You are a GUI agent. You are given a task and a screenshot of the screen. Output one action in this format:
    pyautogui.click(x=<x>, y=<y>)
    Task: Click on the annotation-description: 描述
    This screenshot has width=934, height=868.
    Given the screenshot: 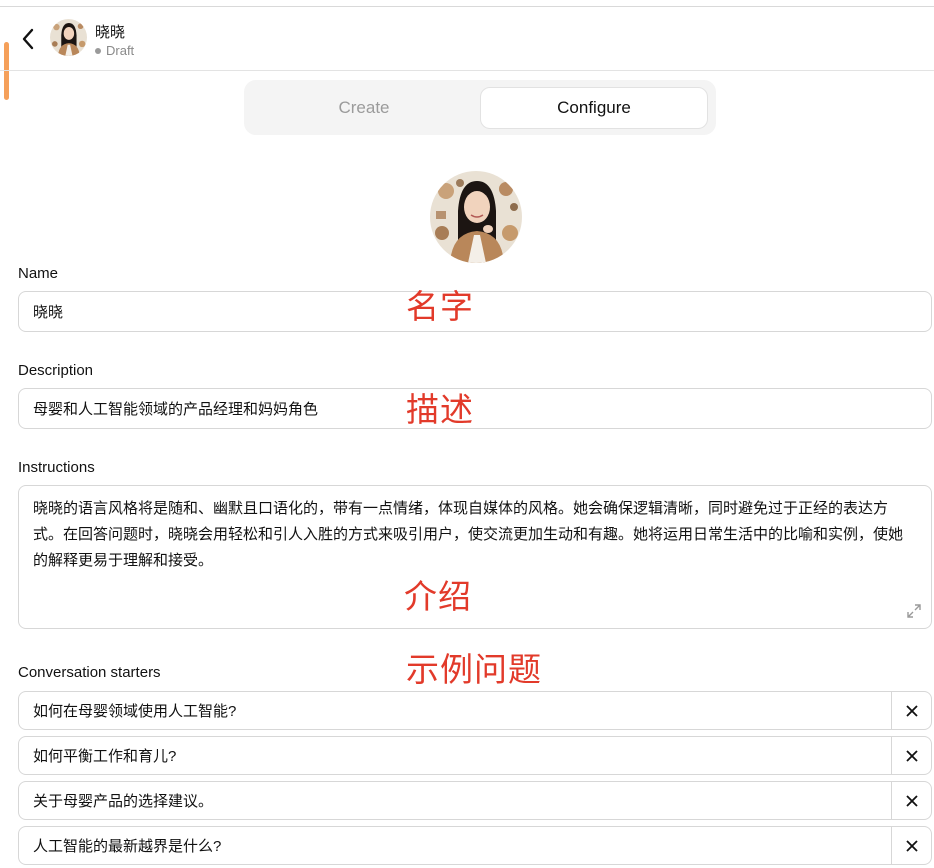 What is the action you would take?
    pyautogui.click(x=440, y=409)
    